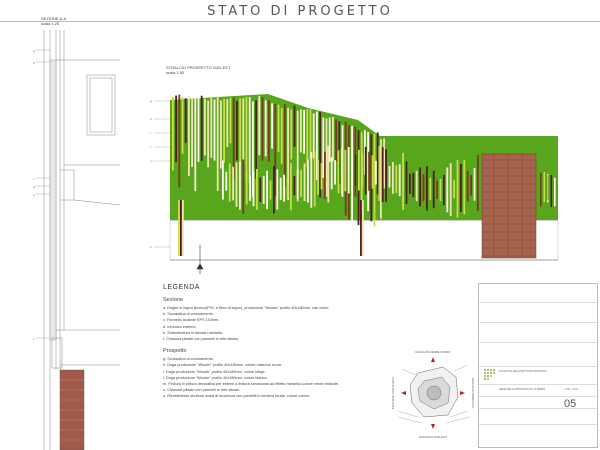 The image size is (600, 450). What do you see at coordinates (433, 352) in the screenshot?
I see `plan-label-nw: FACCIATA NORD-OVEST` at bounding box center [433, 352].